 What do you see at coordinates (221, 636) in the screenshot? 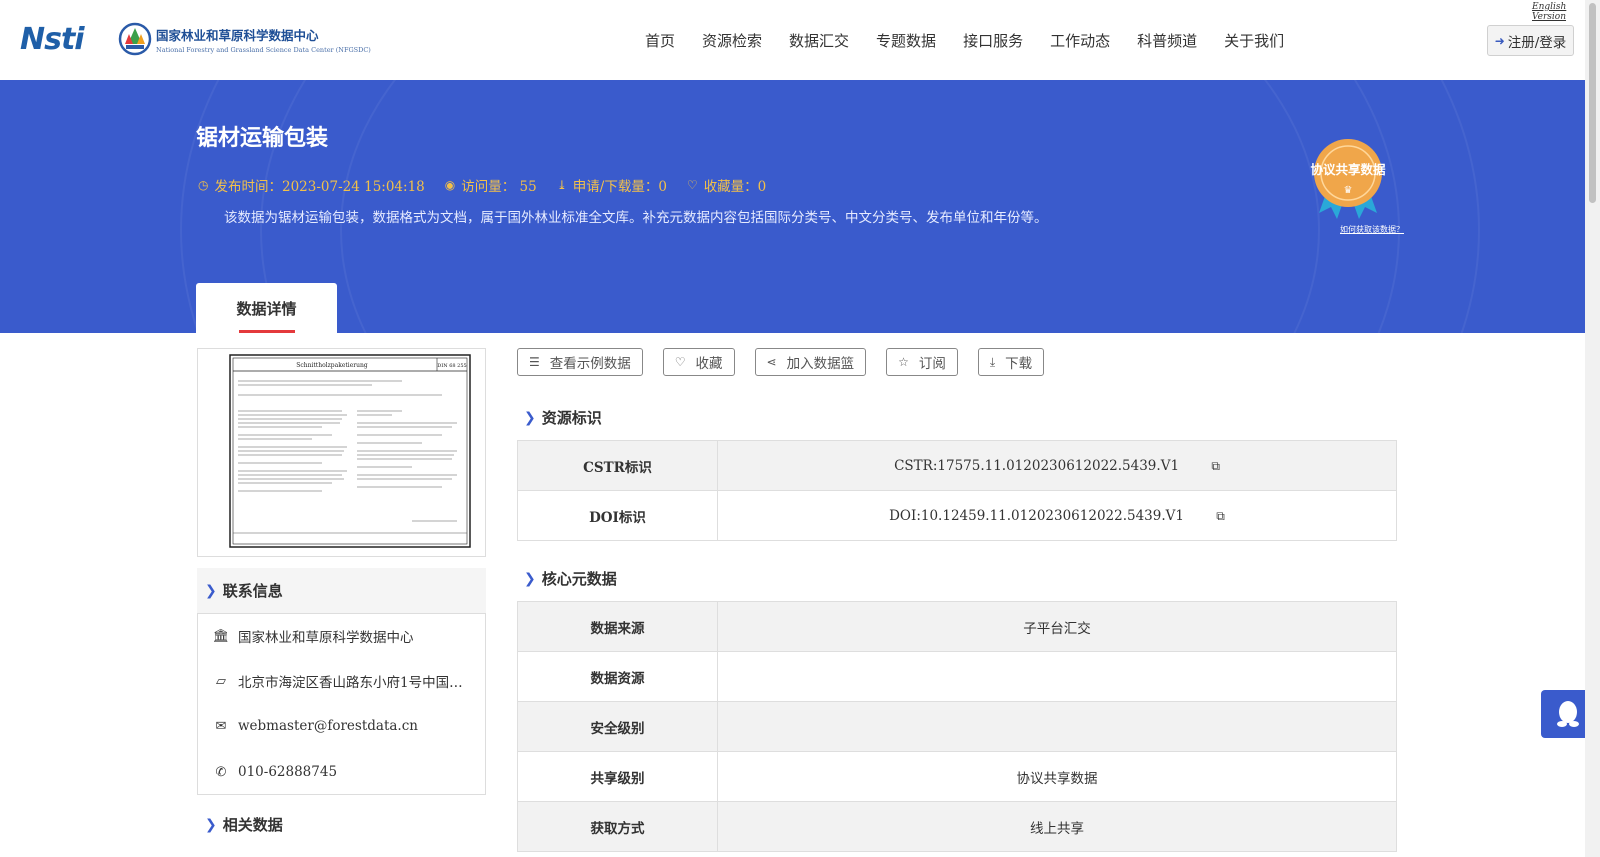
I see `institution-icon: 🏛︎` at bounding box center [221, 636].